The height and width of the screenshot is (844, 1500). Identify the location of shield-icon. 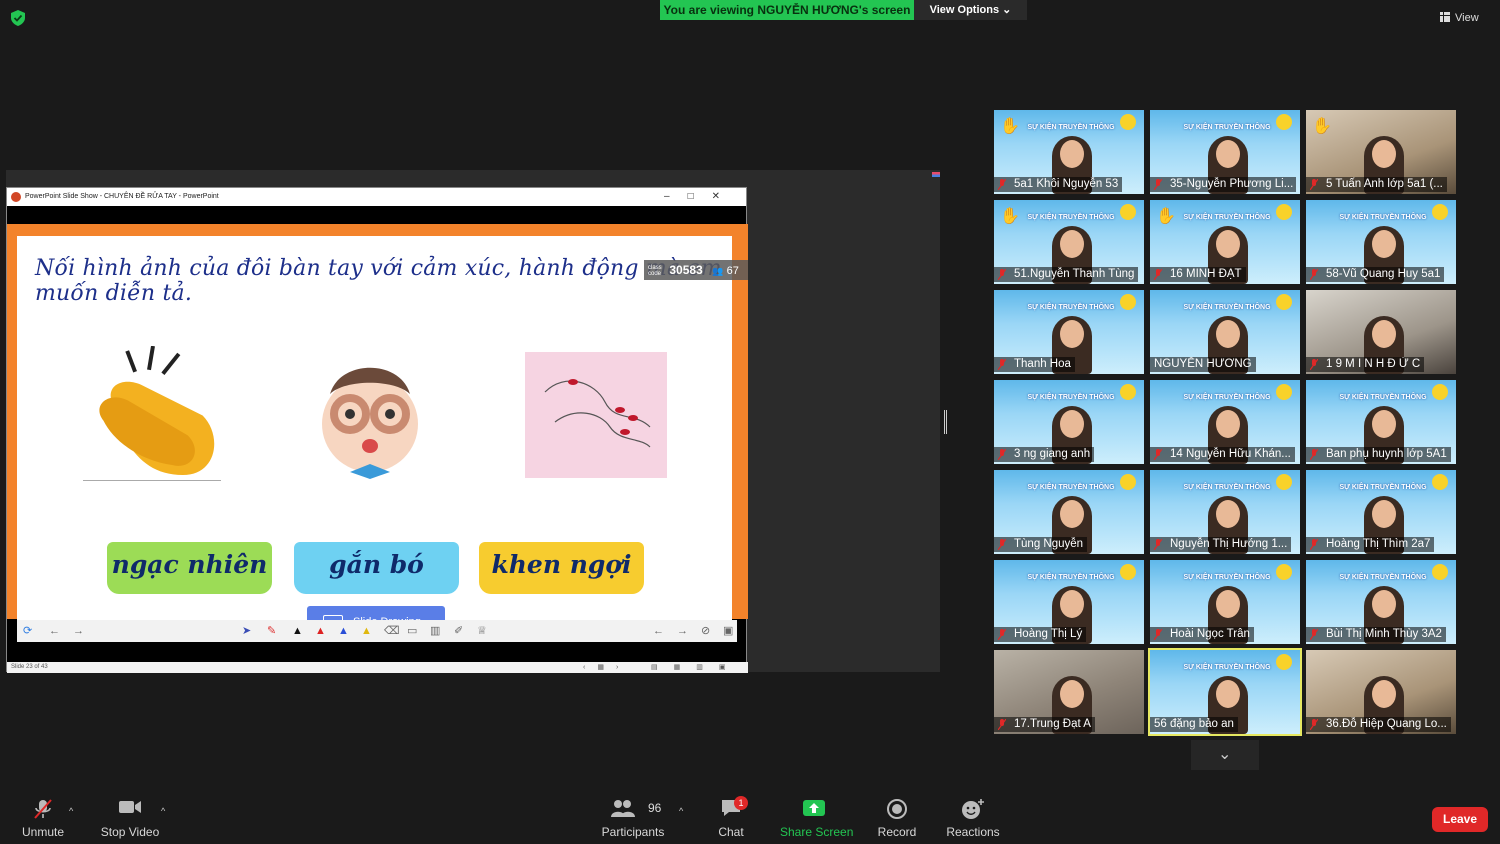
(18, 18).